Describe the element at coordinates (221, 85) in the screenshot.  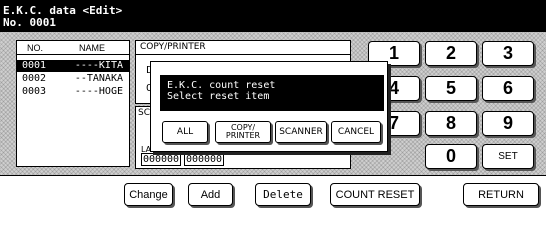
I see `dialog-message-line1: E.K.C. count reset` at that location.